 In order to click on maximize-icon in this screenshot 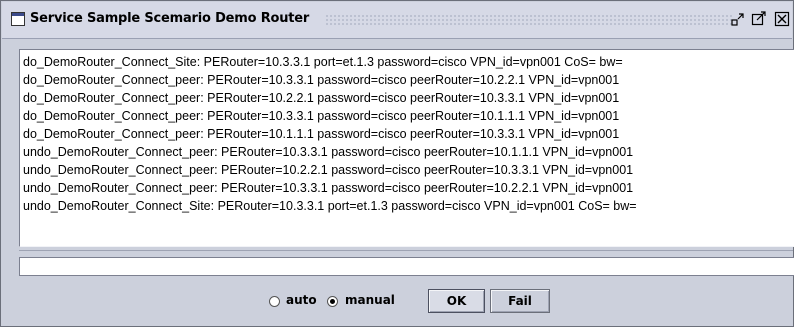, I will do `click(759, 19)`.